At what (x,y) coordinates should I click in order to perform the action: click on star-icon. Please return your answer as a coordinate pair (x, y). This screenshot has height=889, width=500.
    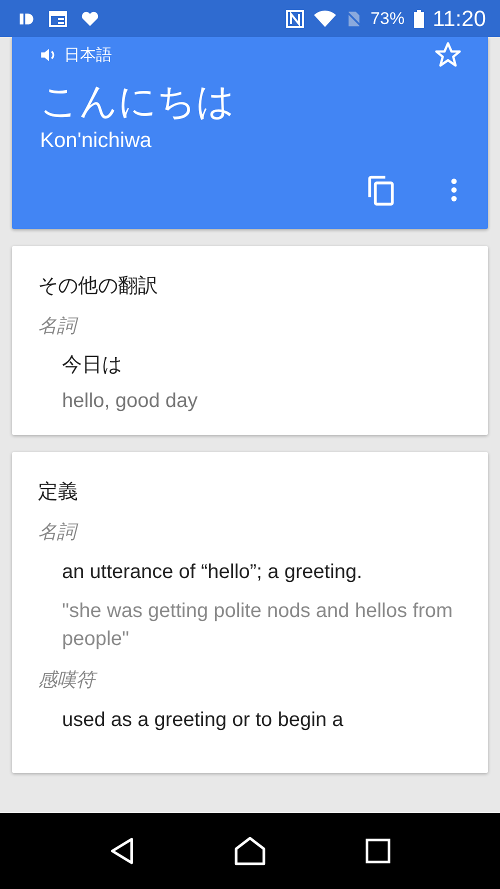
    Looking at the image, I should click on (448, 55).